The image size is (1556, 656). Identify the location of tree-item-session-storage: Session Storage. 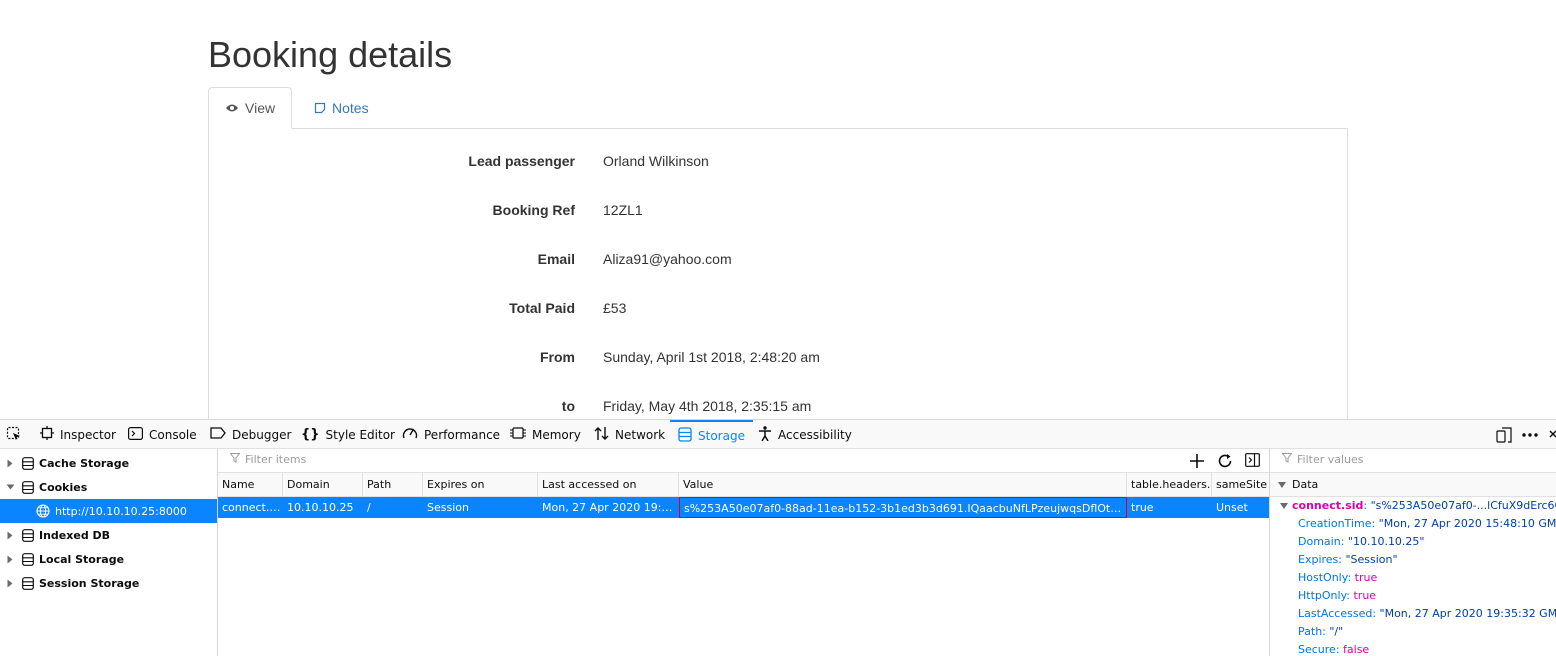
(108, 583).